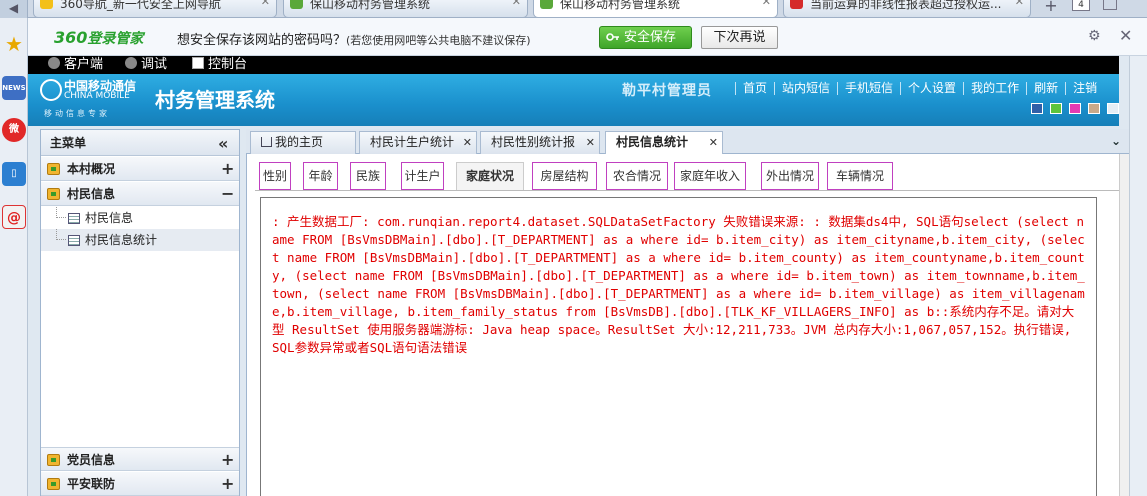  Describe the element at coordinates (266, 142) in the screenshot. I see `home-icon` at that location.